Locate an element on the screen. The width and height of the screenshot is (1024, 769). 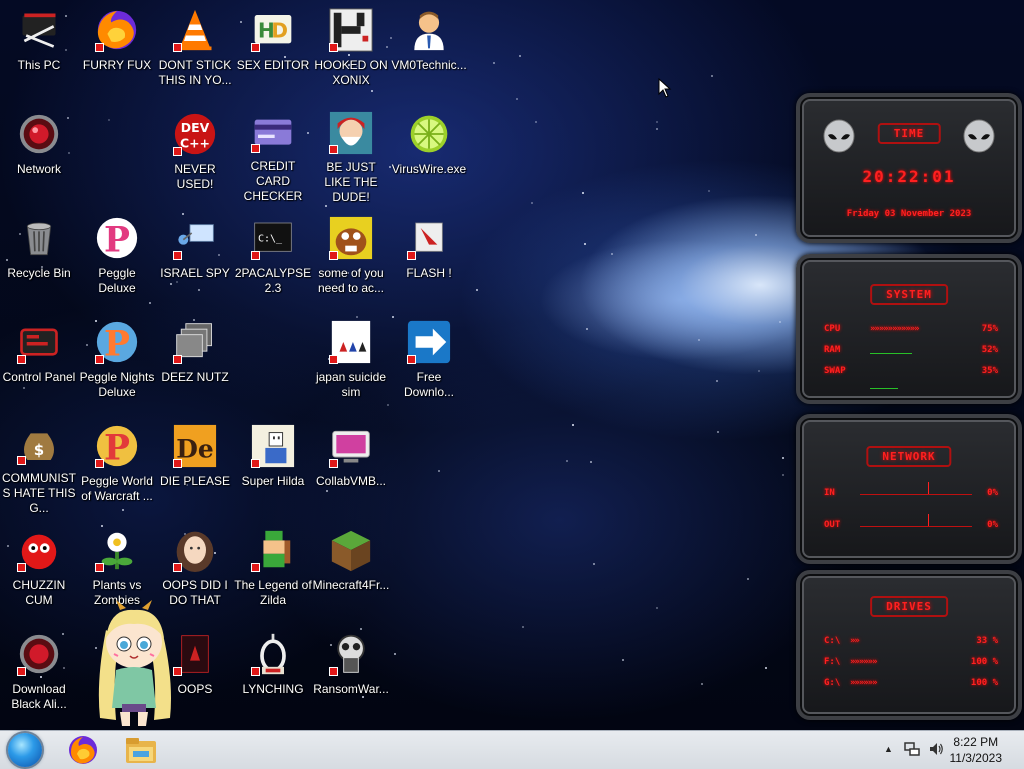
svg-text: C++ is located at coordinates (195, 142).